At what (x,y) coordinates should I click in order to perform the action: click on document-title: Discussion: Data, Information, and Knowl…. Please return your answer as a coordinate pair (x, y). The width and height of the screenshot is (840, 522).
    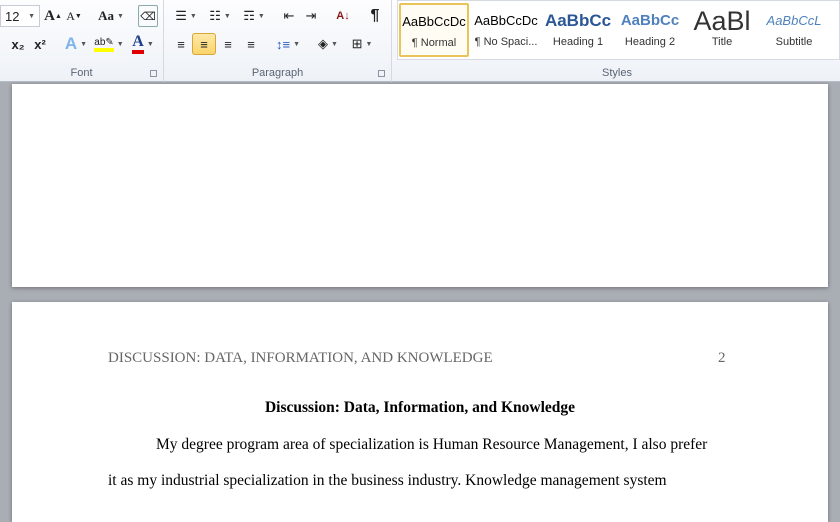
    Looking at the image, I should click on (420, 407).